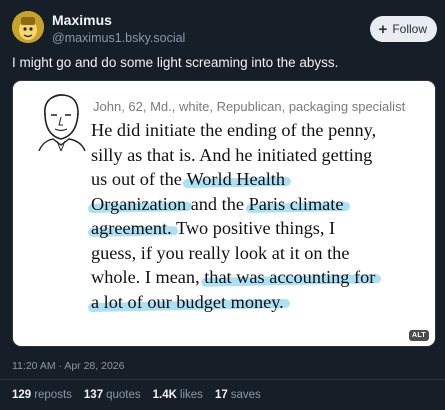  Describe the element at coordinates (383, 29) in the screenshot. I see `plus-icon: +` at that location.